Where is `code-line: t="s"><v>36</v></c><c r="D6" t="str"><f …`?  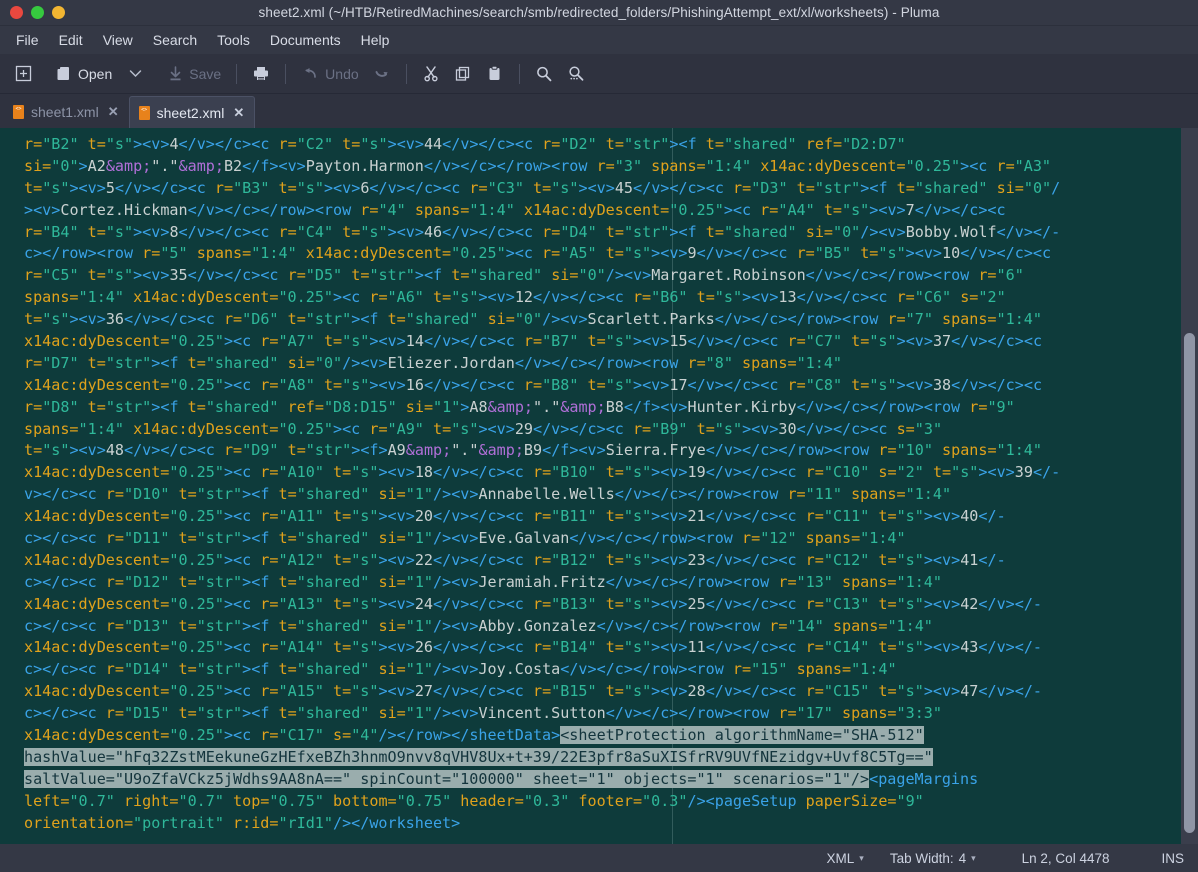
code-line: t="s"><v>36</v></c><c r="D6" t="str"><f … is located at coordinates (533, 319).